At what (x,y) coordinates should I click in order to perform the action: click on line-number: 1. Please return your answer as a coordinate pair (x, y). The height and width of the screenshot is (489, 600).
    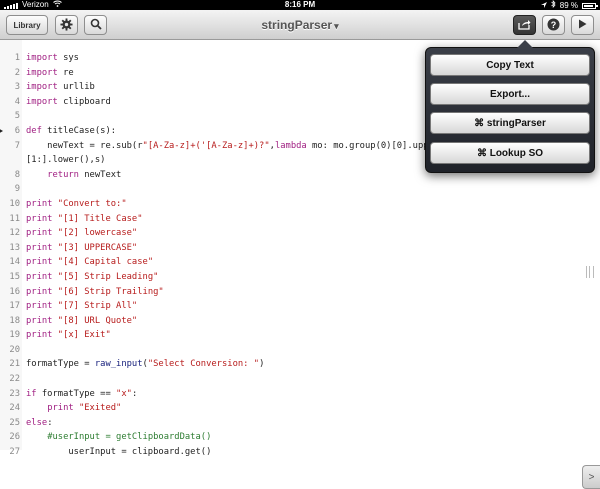
    Looking at the image, I should click on (17, 58).